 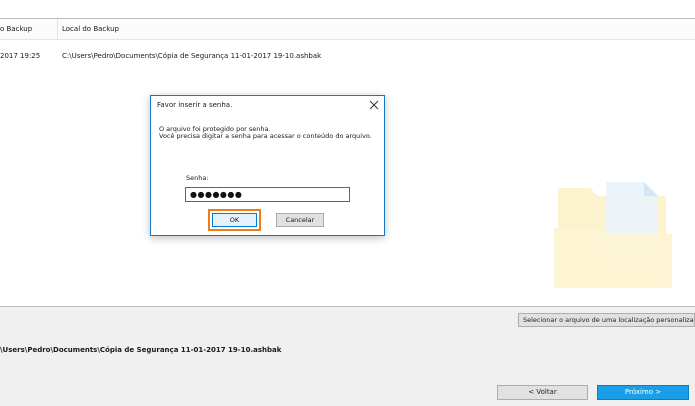 I want to click on back-button: < Voltar, so click(x=542, y=392).